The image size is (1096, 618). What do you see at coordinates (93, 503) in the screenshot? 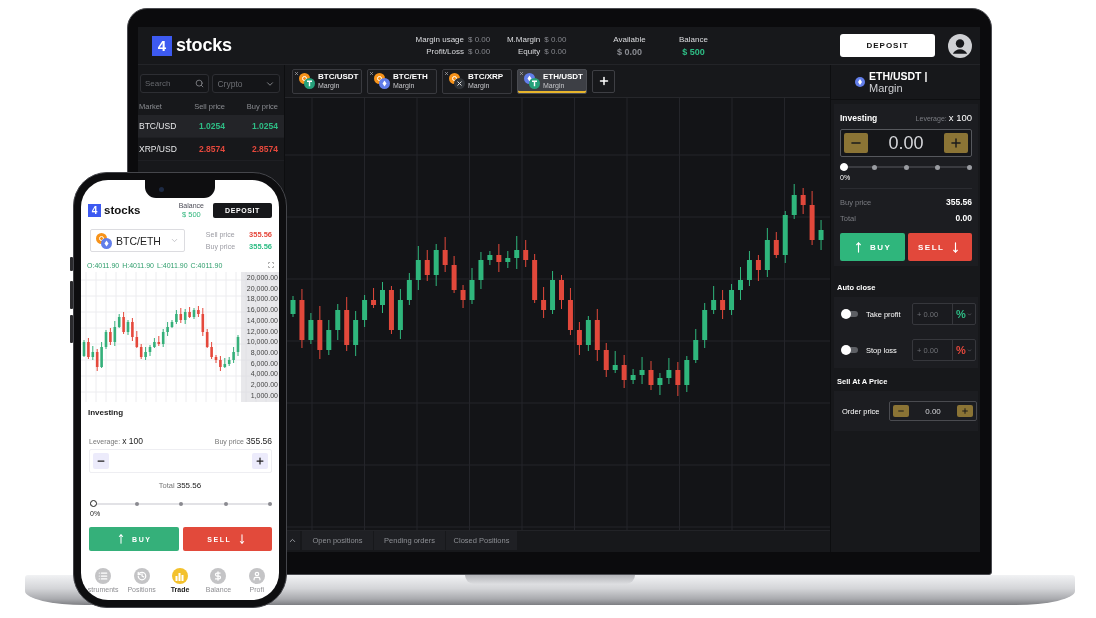
I see `slider-thumb` at bounding box center [93, 503].